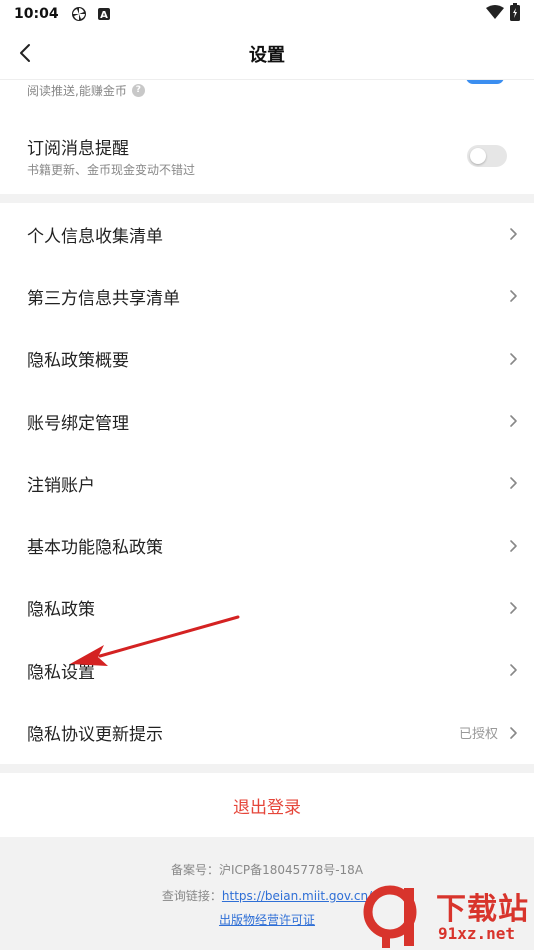 This screenshot has width=534, height=950. I want to click on list-item-label: 基本功能隐私政策, so click(95, 548).